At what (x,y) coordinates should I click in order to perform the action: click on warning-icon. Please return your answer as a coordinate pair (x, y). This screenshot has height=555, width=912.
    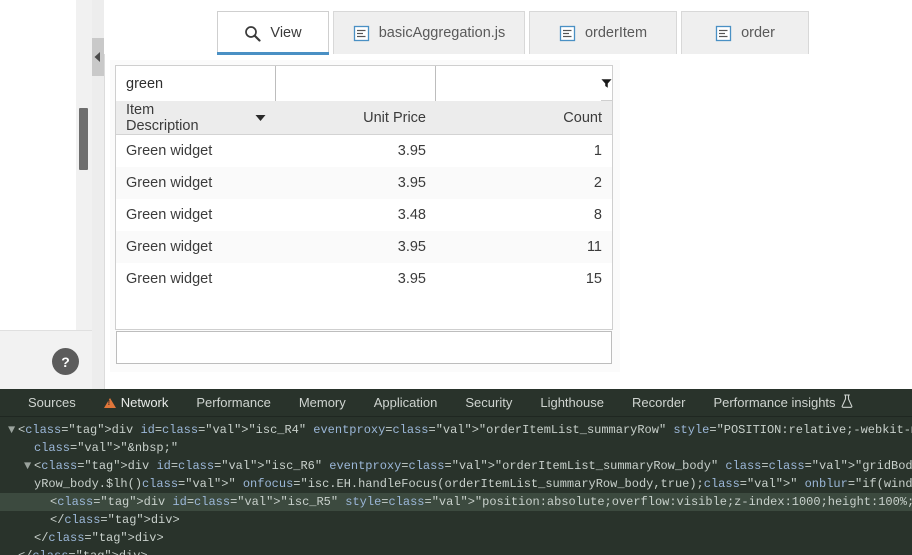
    Looking at the image, I should click on (109, 402).